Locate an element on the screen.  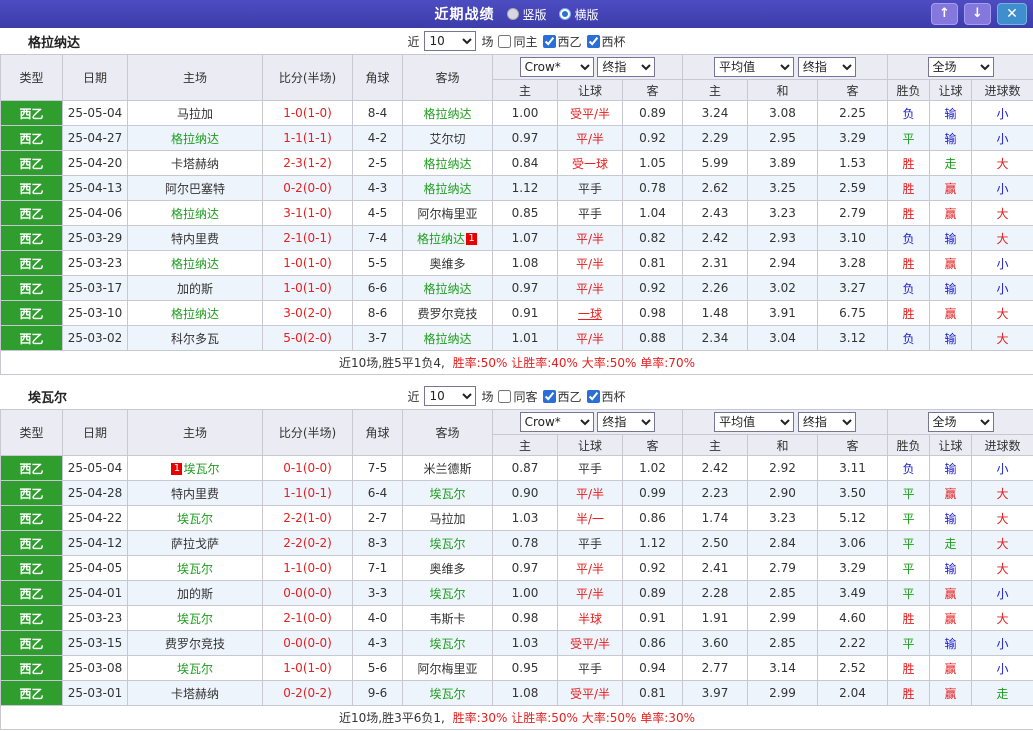
home-team-name: 阿尔巴塞特 is located at coordinates (195, 189).